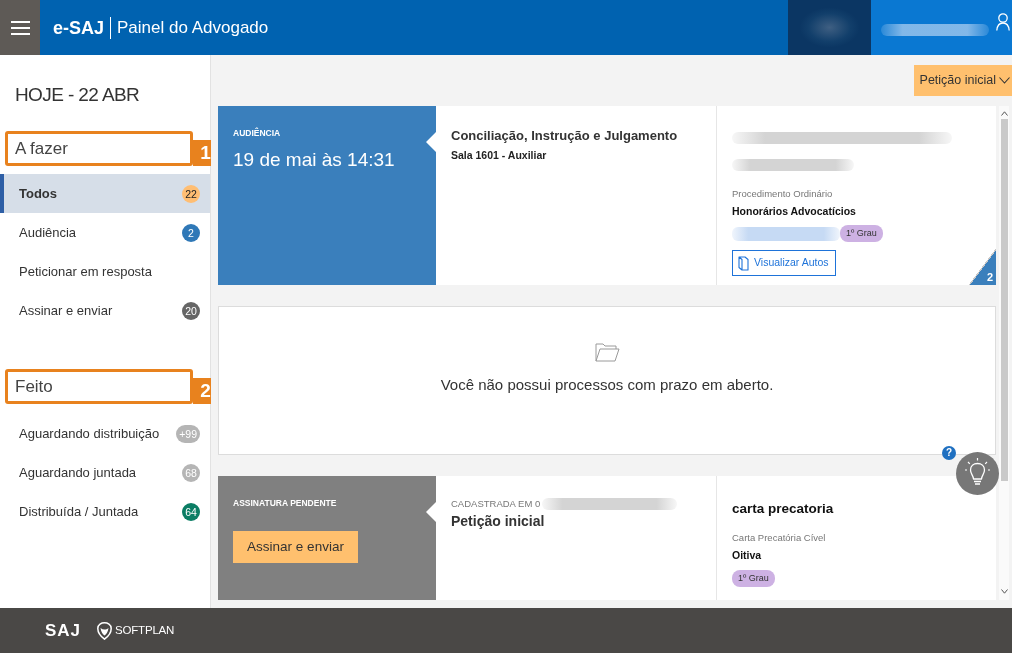 Image resolution: width=1012 pixels, height=653 pixels. I want to click on saj-logo: SAJ, so click(63, 630).